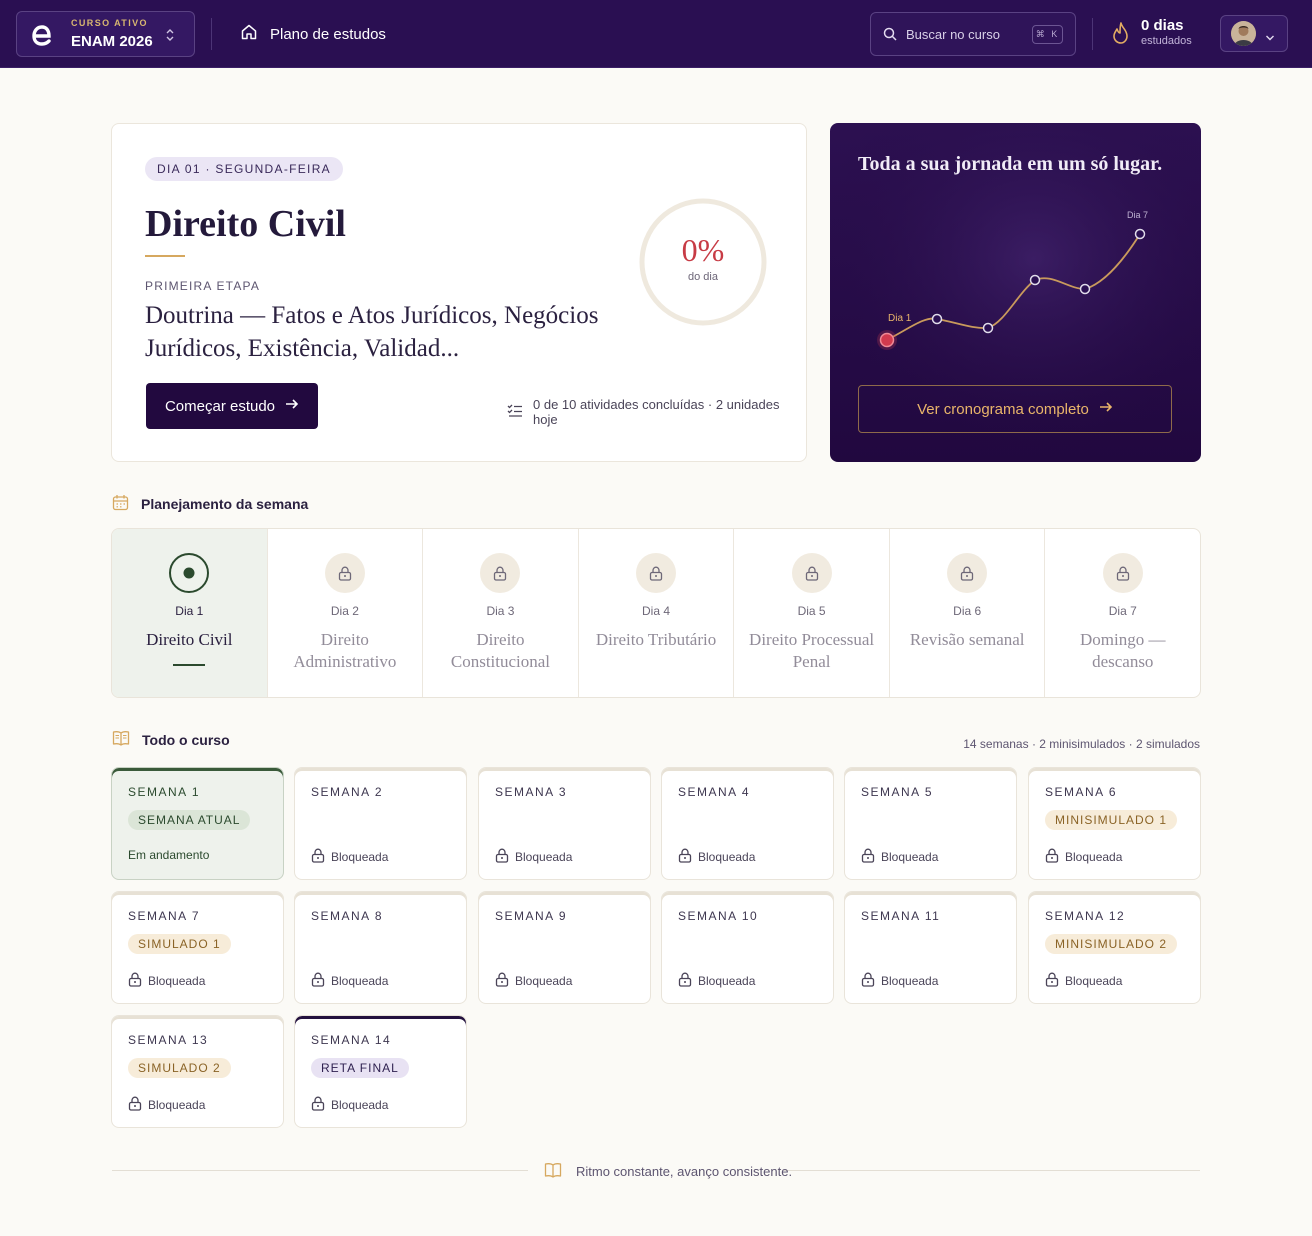 This screenshot has height=1236, width=1312. I want to click on home-icon, so click(249, 34).